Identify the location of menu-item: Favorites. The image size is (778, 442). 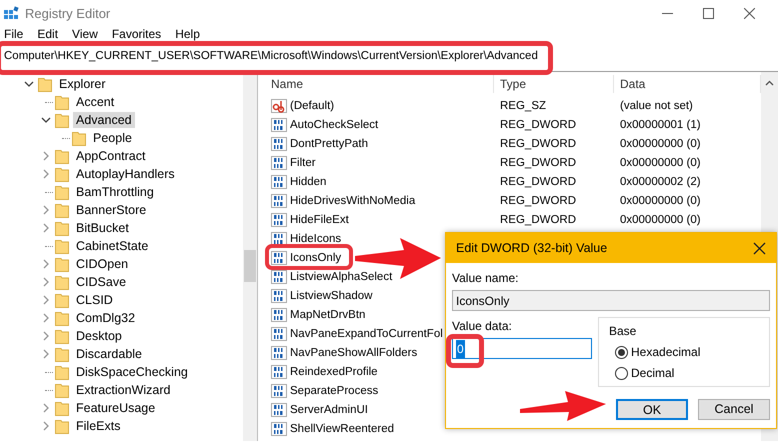
(137, 34).